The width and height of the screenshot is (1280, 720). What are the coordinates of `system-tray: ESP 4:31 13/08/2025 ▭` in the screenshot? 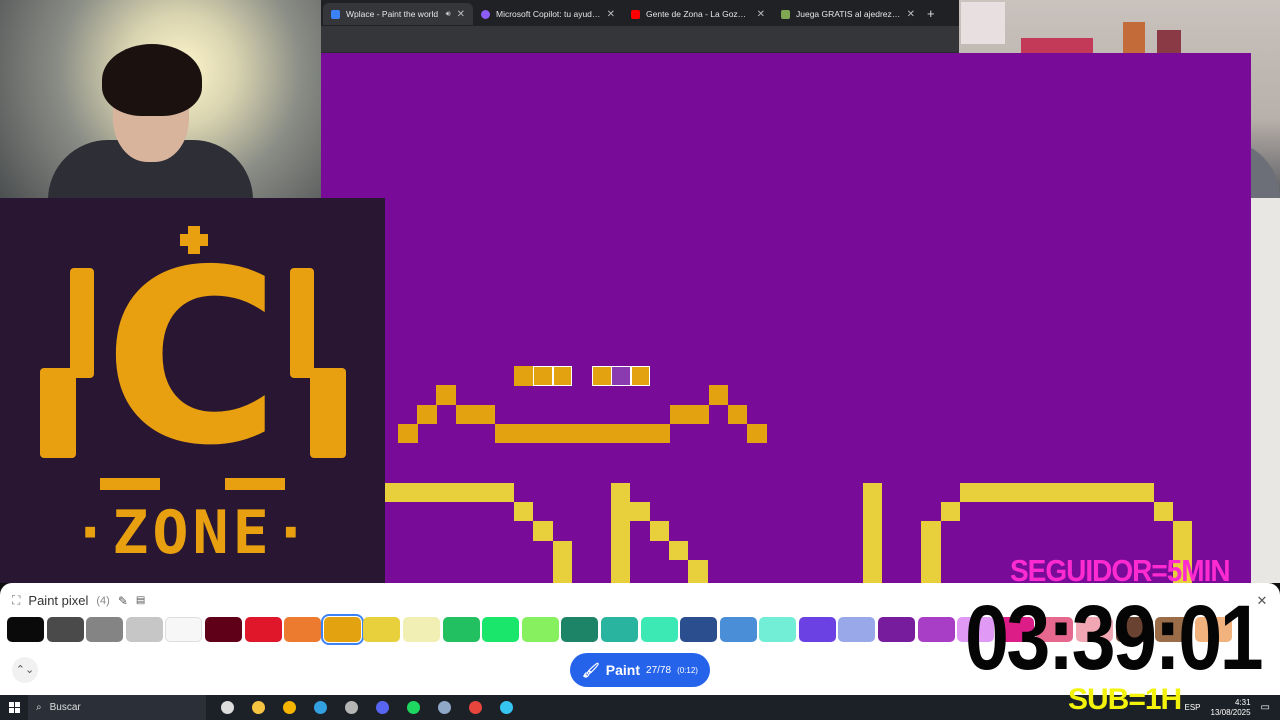 It's located at (1227, 707).